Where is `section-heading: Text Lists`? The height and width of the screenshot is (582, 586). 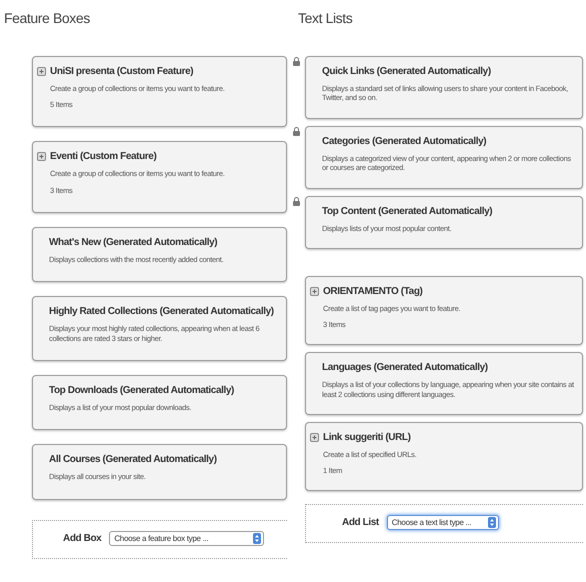 section-heading: Text Lists is located at coordinates (326, 18).